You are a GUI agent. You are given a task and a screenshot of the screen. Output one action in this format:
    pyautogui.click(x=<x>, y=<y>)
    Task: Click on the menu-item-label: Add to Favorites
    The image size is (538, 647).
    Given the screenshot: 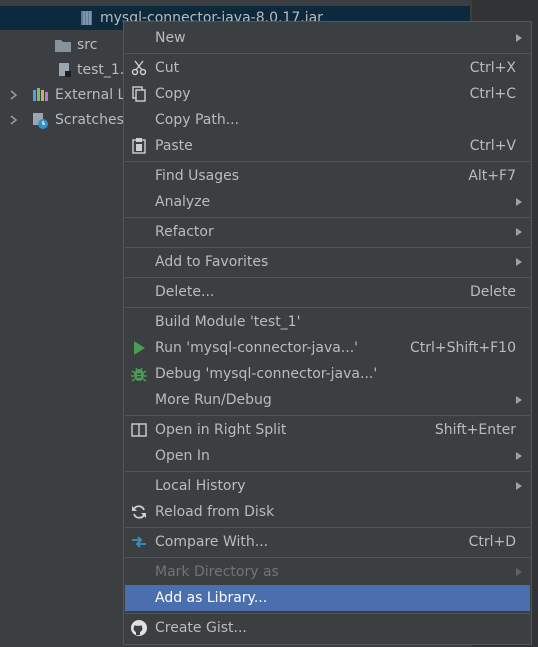 What is the action you would take?
    pyautogui.click(x=212, y=262)
    